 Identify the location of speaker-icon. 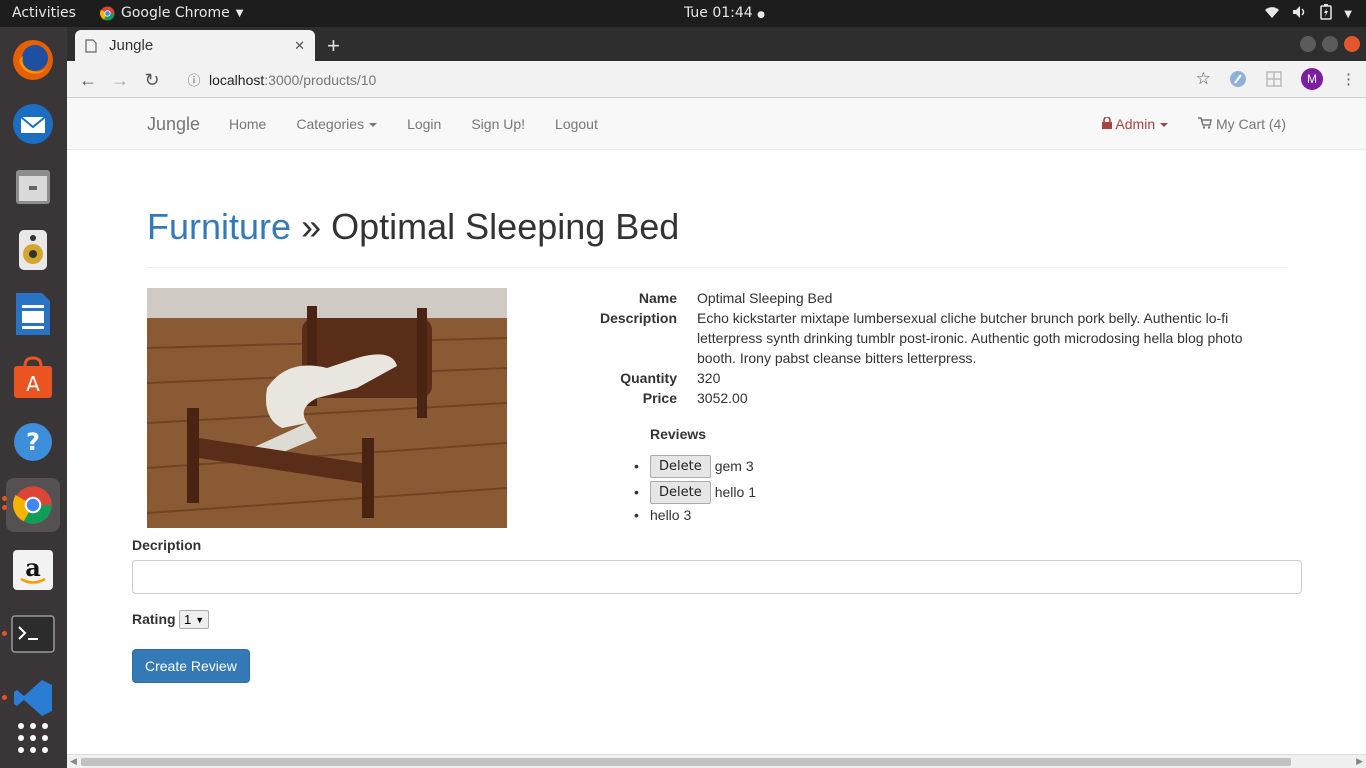
(33, 250).